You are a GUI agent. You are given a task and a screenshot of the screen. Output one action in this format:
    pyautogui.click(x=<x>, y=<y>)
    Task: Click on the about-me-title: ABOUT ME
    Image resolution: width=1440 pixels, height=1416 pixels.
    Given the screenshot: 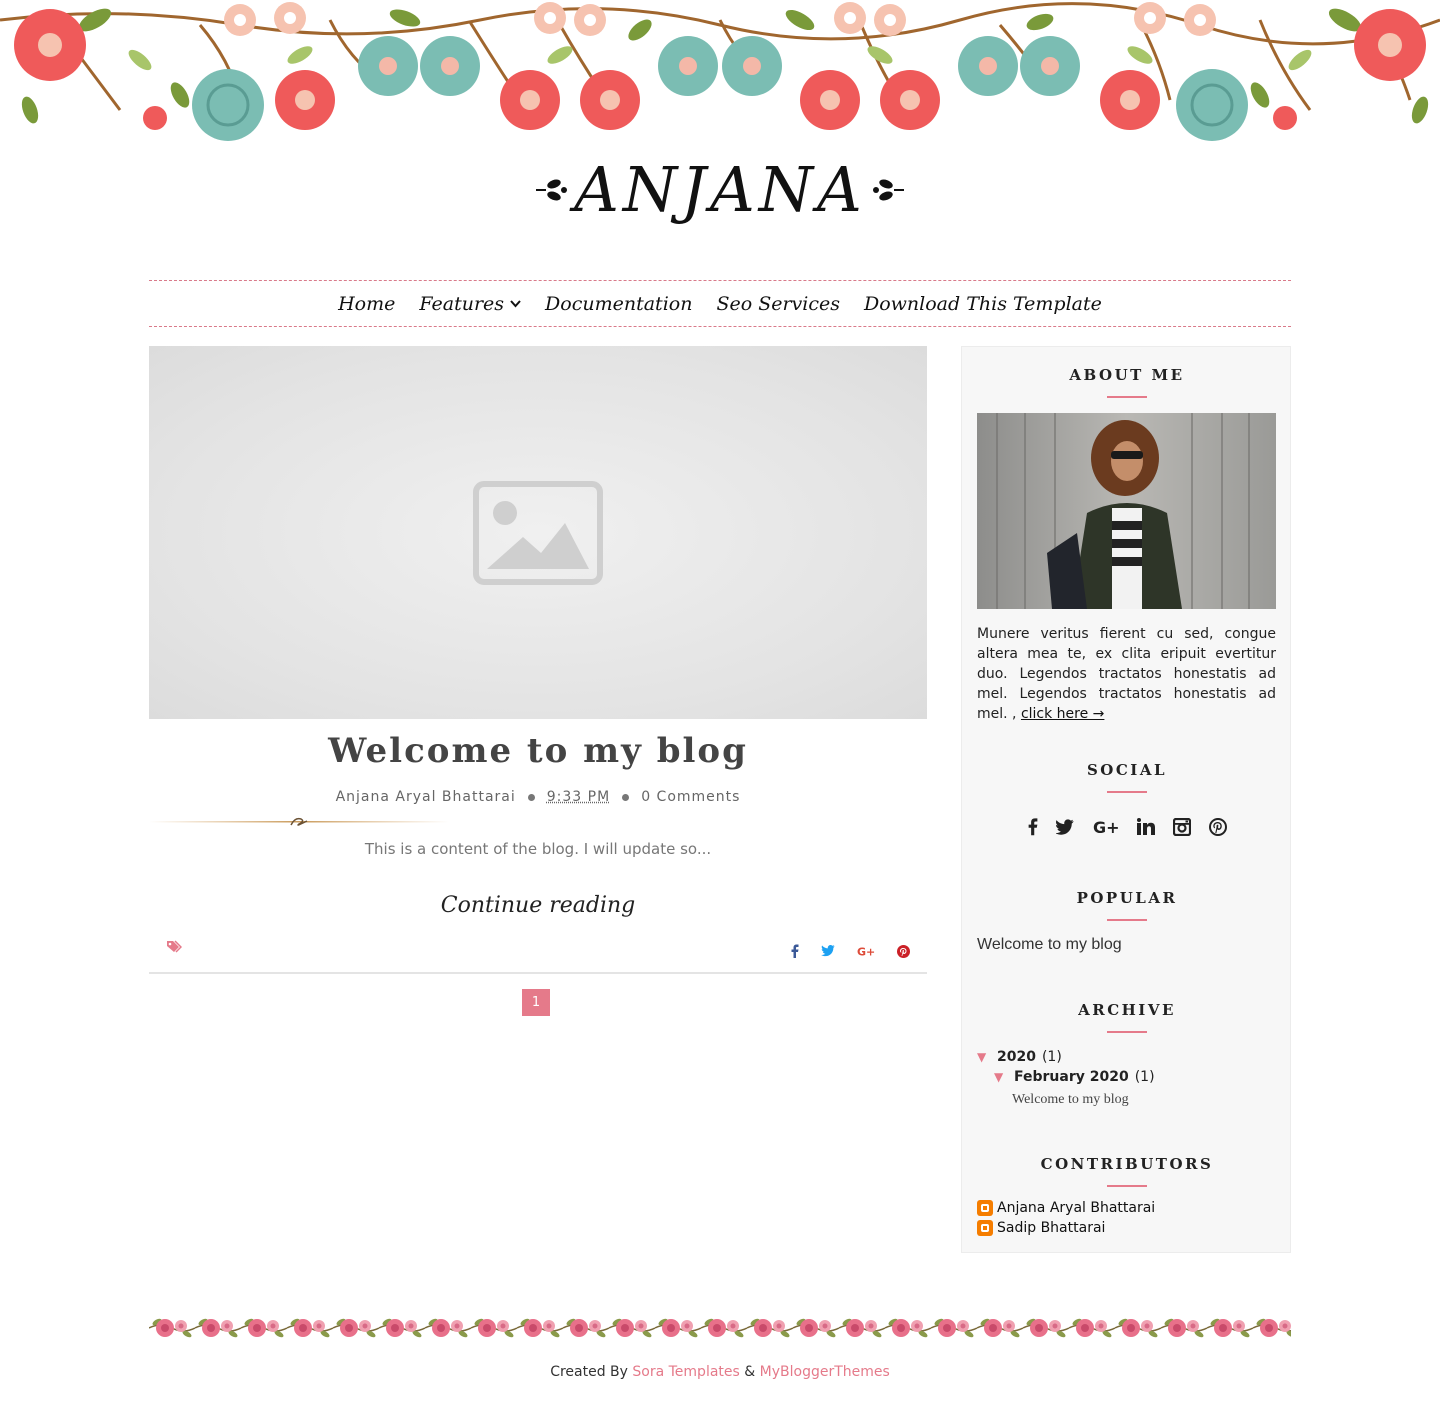 What is the action you would take?
    pyautogui.click(x=1127, y=375)
    